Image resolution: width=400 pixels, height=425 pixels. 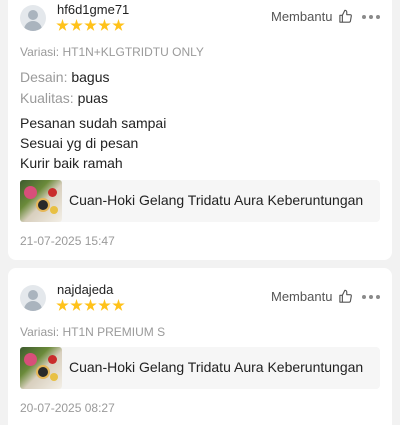 What do you see at coordinates (93, 123) in the screenshot?
I see `review-text-line: Pesanan sudah sampai` at bounding box center [93, 123].